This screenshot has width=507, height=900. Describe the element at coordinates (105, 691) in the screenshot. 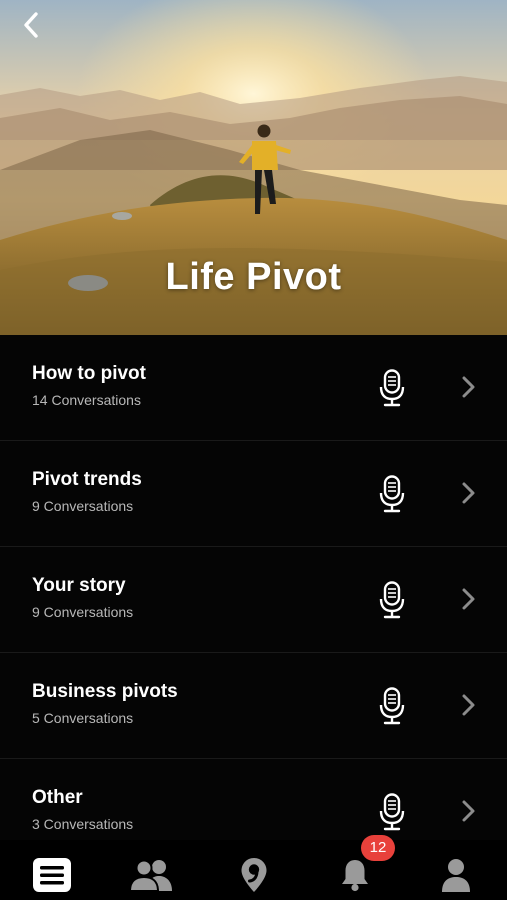

I see `topic-title: Business pivots` at that location.